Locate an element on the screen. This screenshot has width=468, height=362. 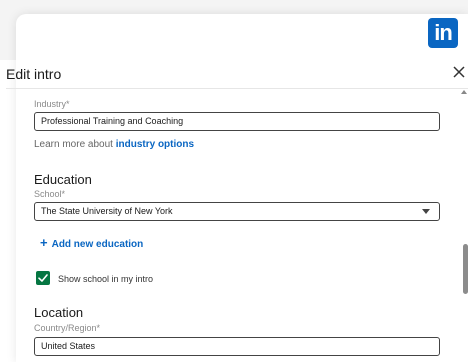
industry-help-text: Learn more about industry options is located at coordinates (114, 144).